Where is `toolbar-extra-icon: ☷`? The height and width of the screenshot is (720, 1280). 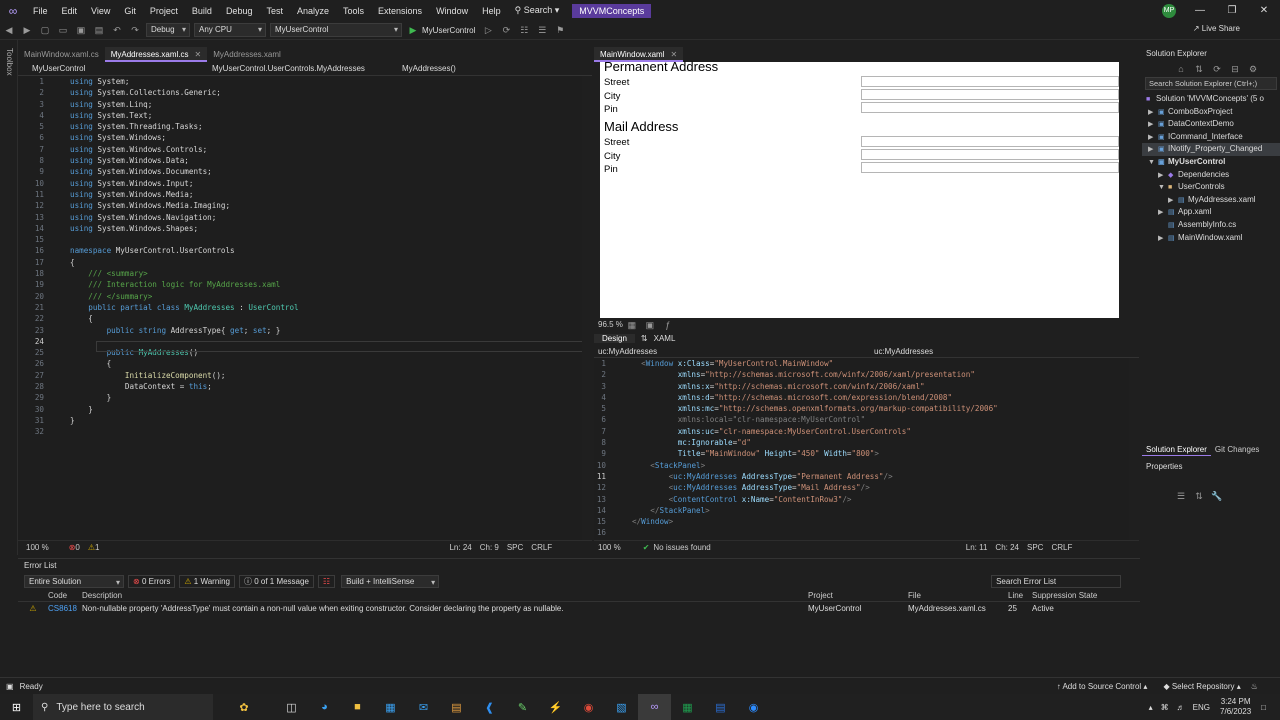 toolbar-extra-icon: ☷ is located at coordinates (524, 30).